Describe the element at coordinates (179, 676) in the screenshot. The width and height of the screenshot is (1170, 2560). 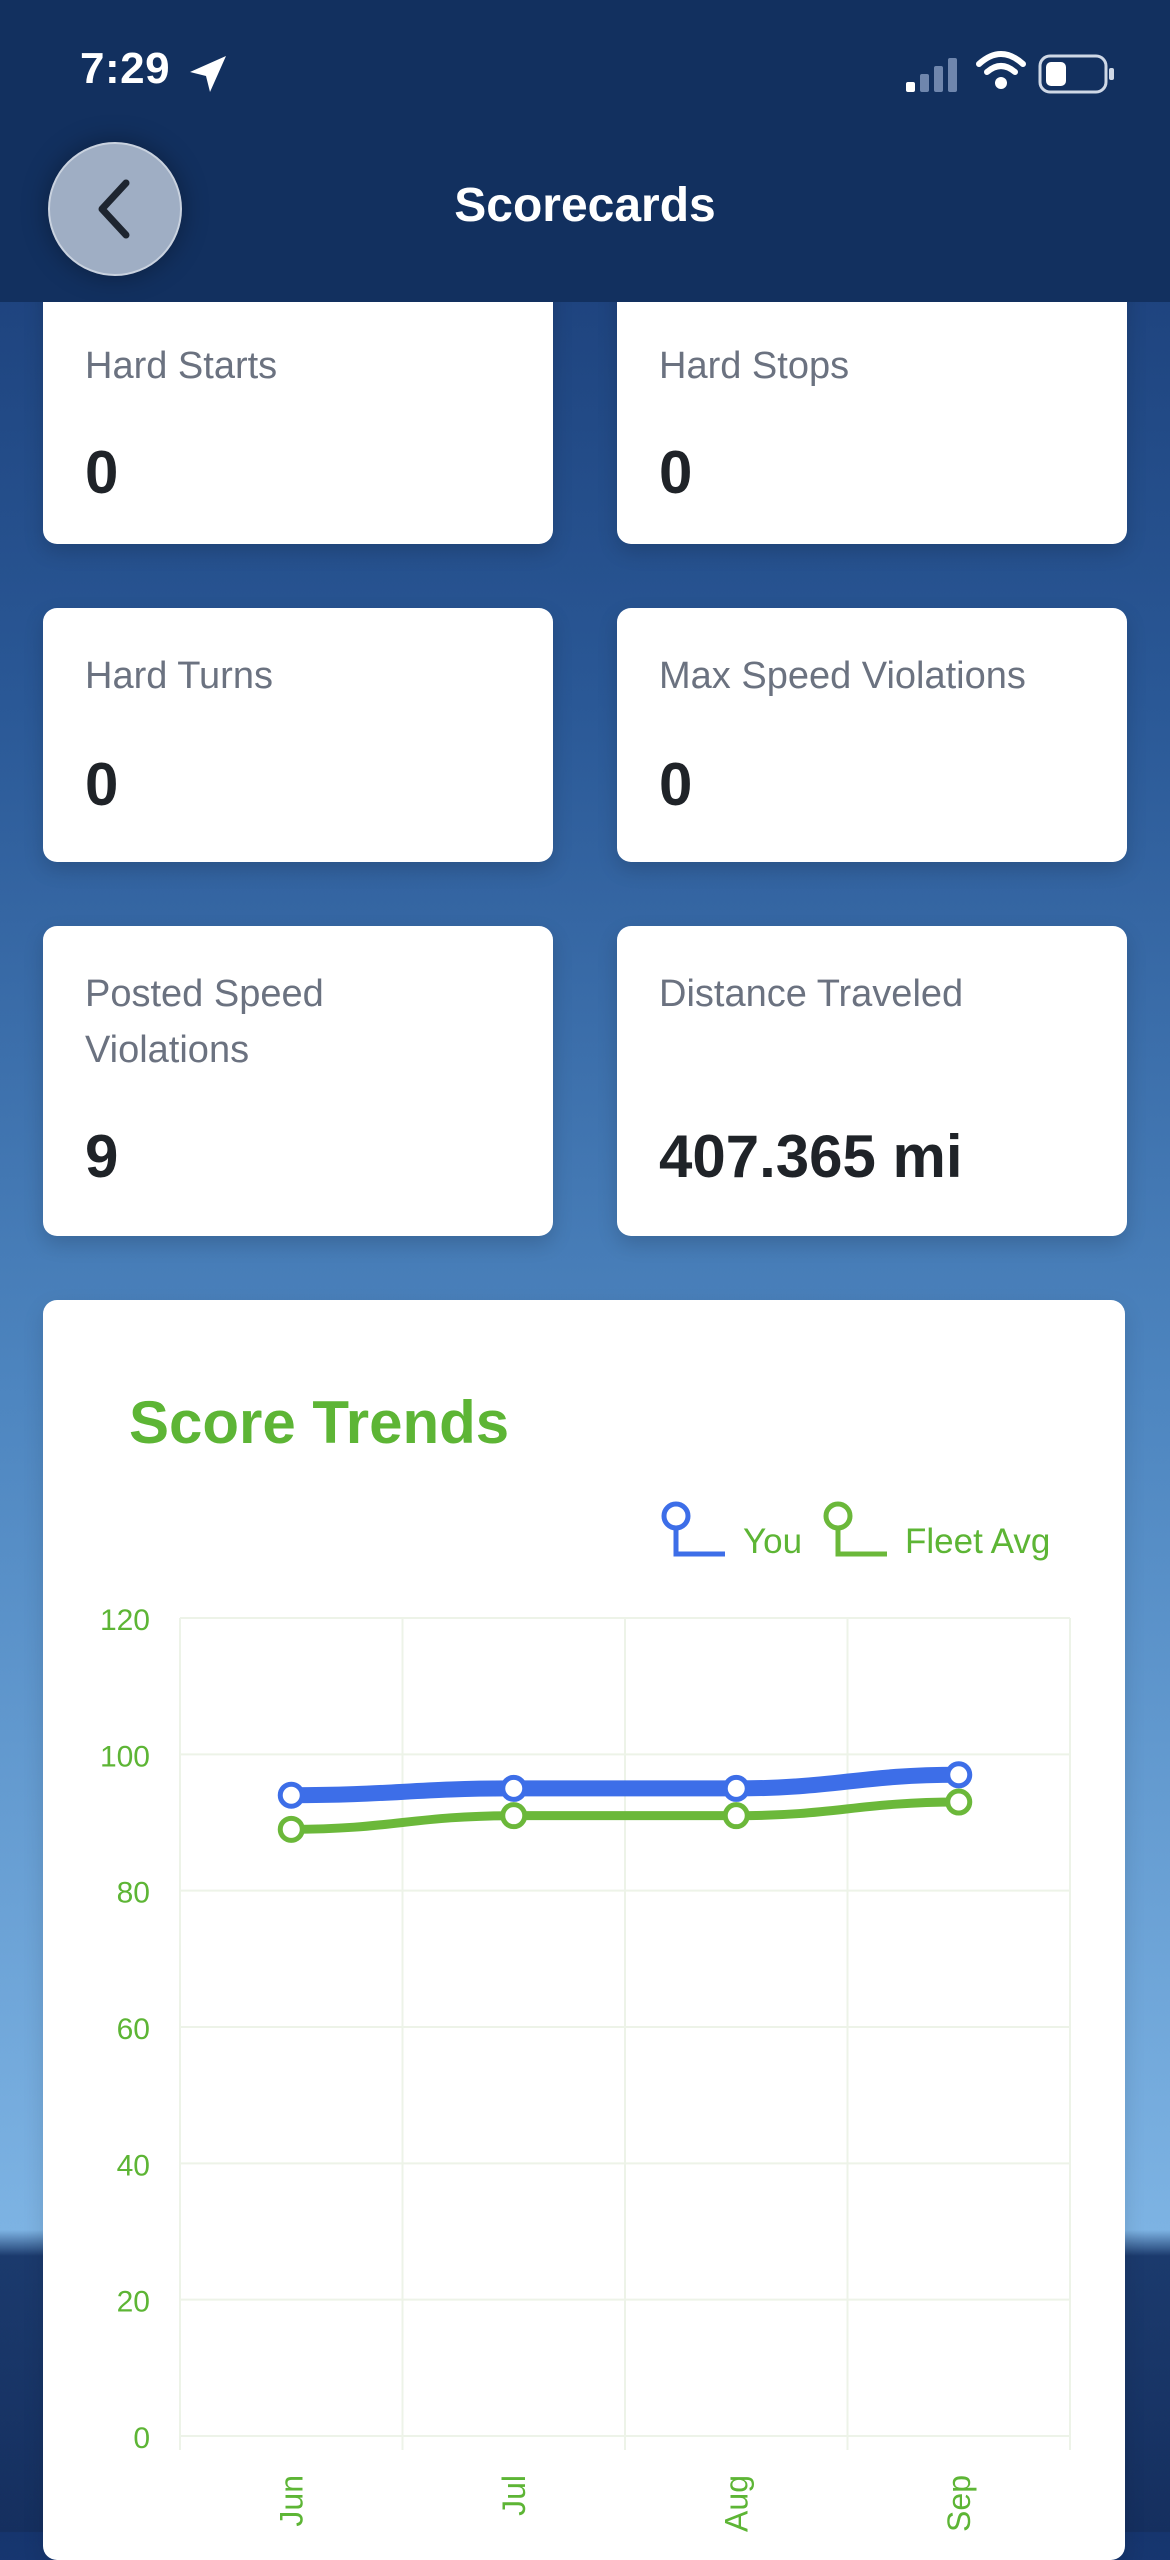
I see `metric-label: Hard Turns` at that location.